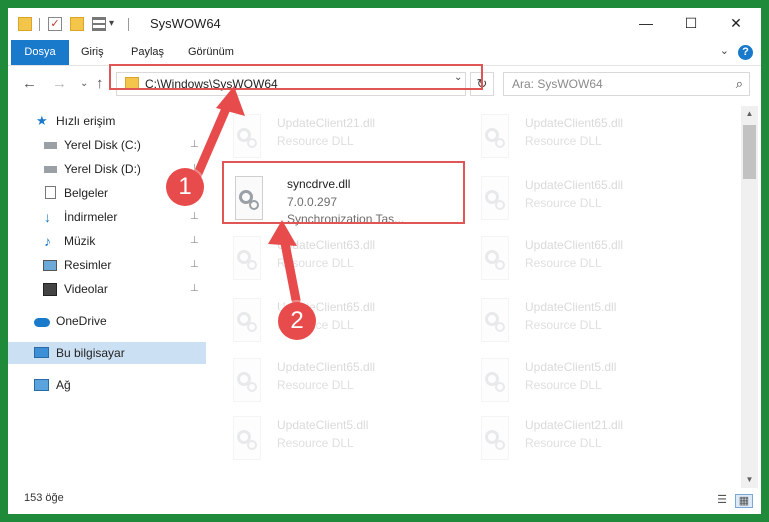  Describe the element at coordinates (40, 52) in the screenshot. I see `tab-file: Dosya` at that location.